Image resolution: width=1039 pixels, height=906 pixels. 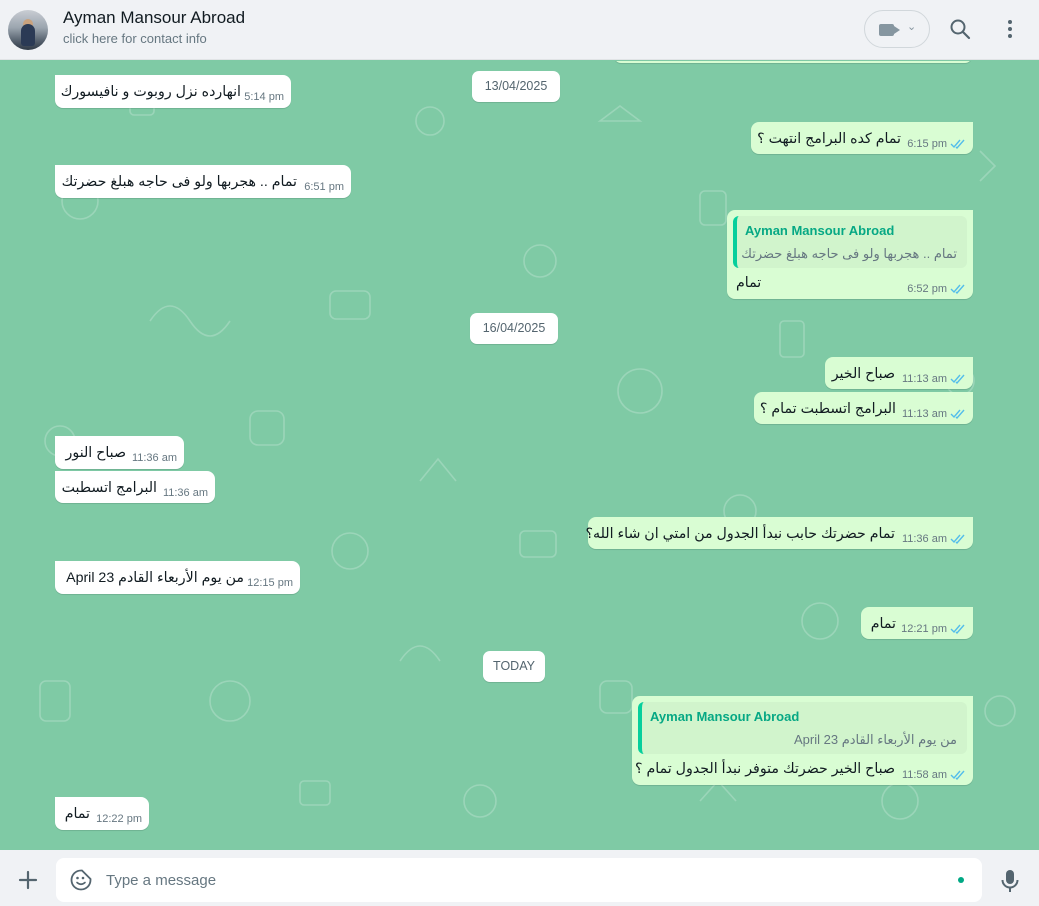 What do you see at coordinates (927, 144) in the screenshot?
I see `message-time: 6:15 pm` at bounding box center [927, 144].